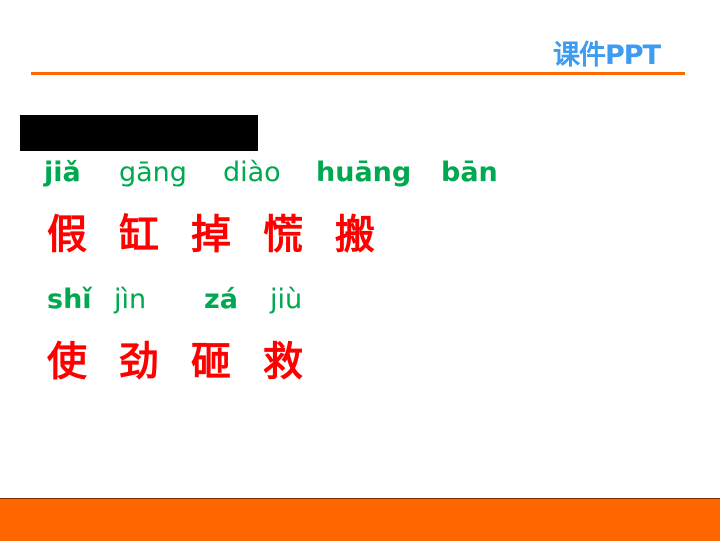 This screenshot has height=541, width=720. I want to click on pinyin-label: shǐ, so click(69, 299).